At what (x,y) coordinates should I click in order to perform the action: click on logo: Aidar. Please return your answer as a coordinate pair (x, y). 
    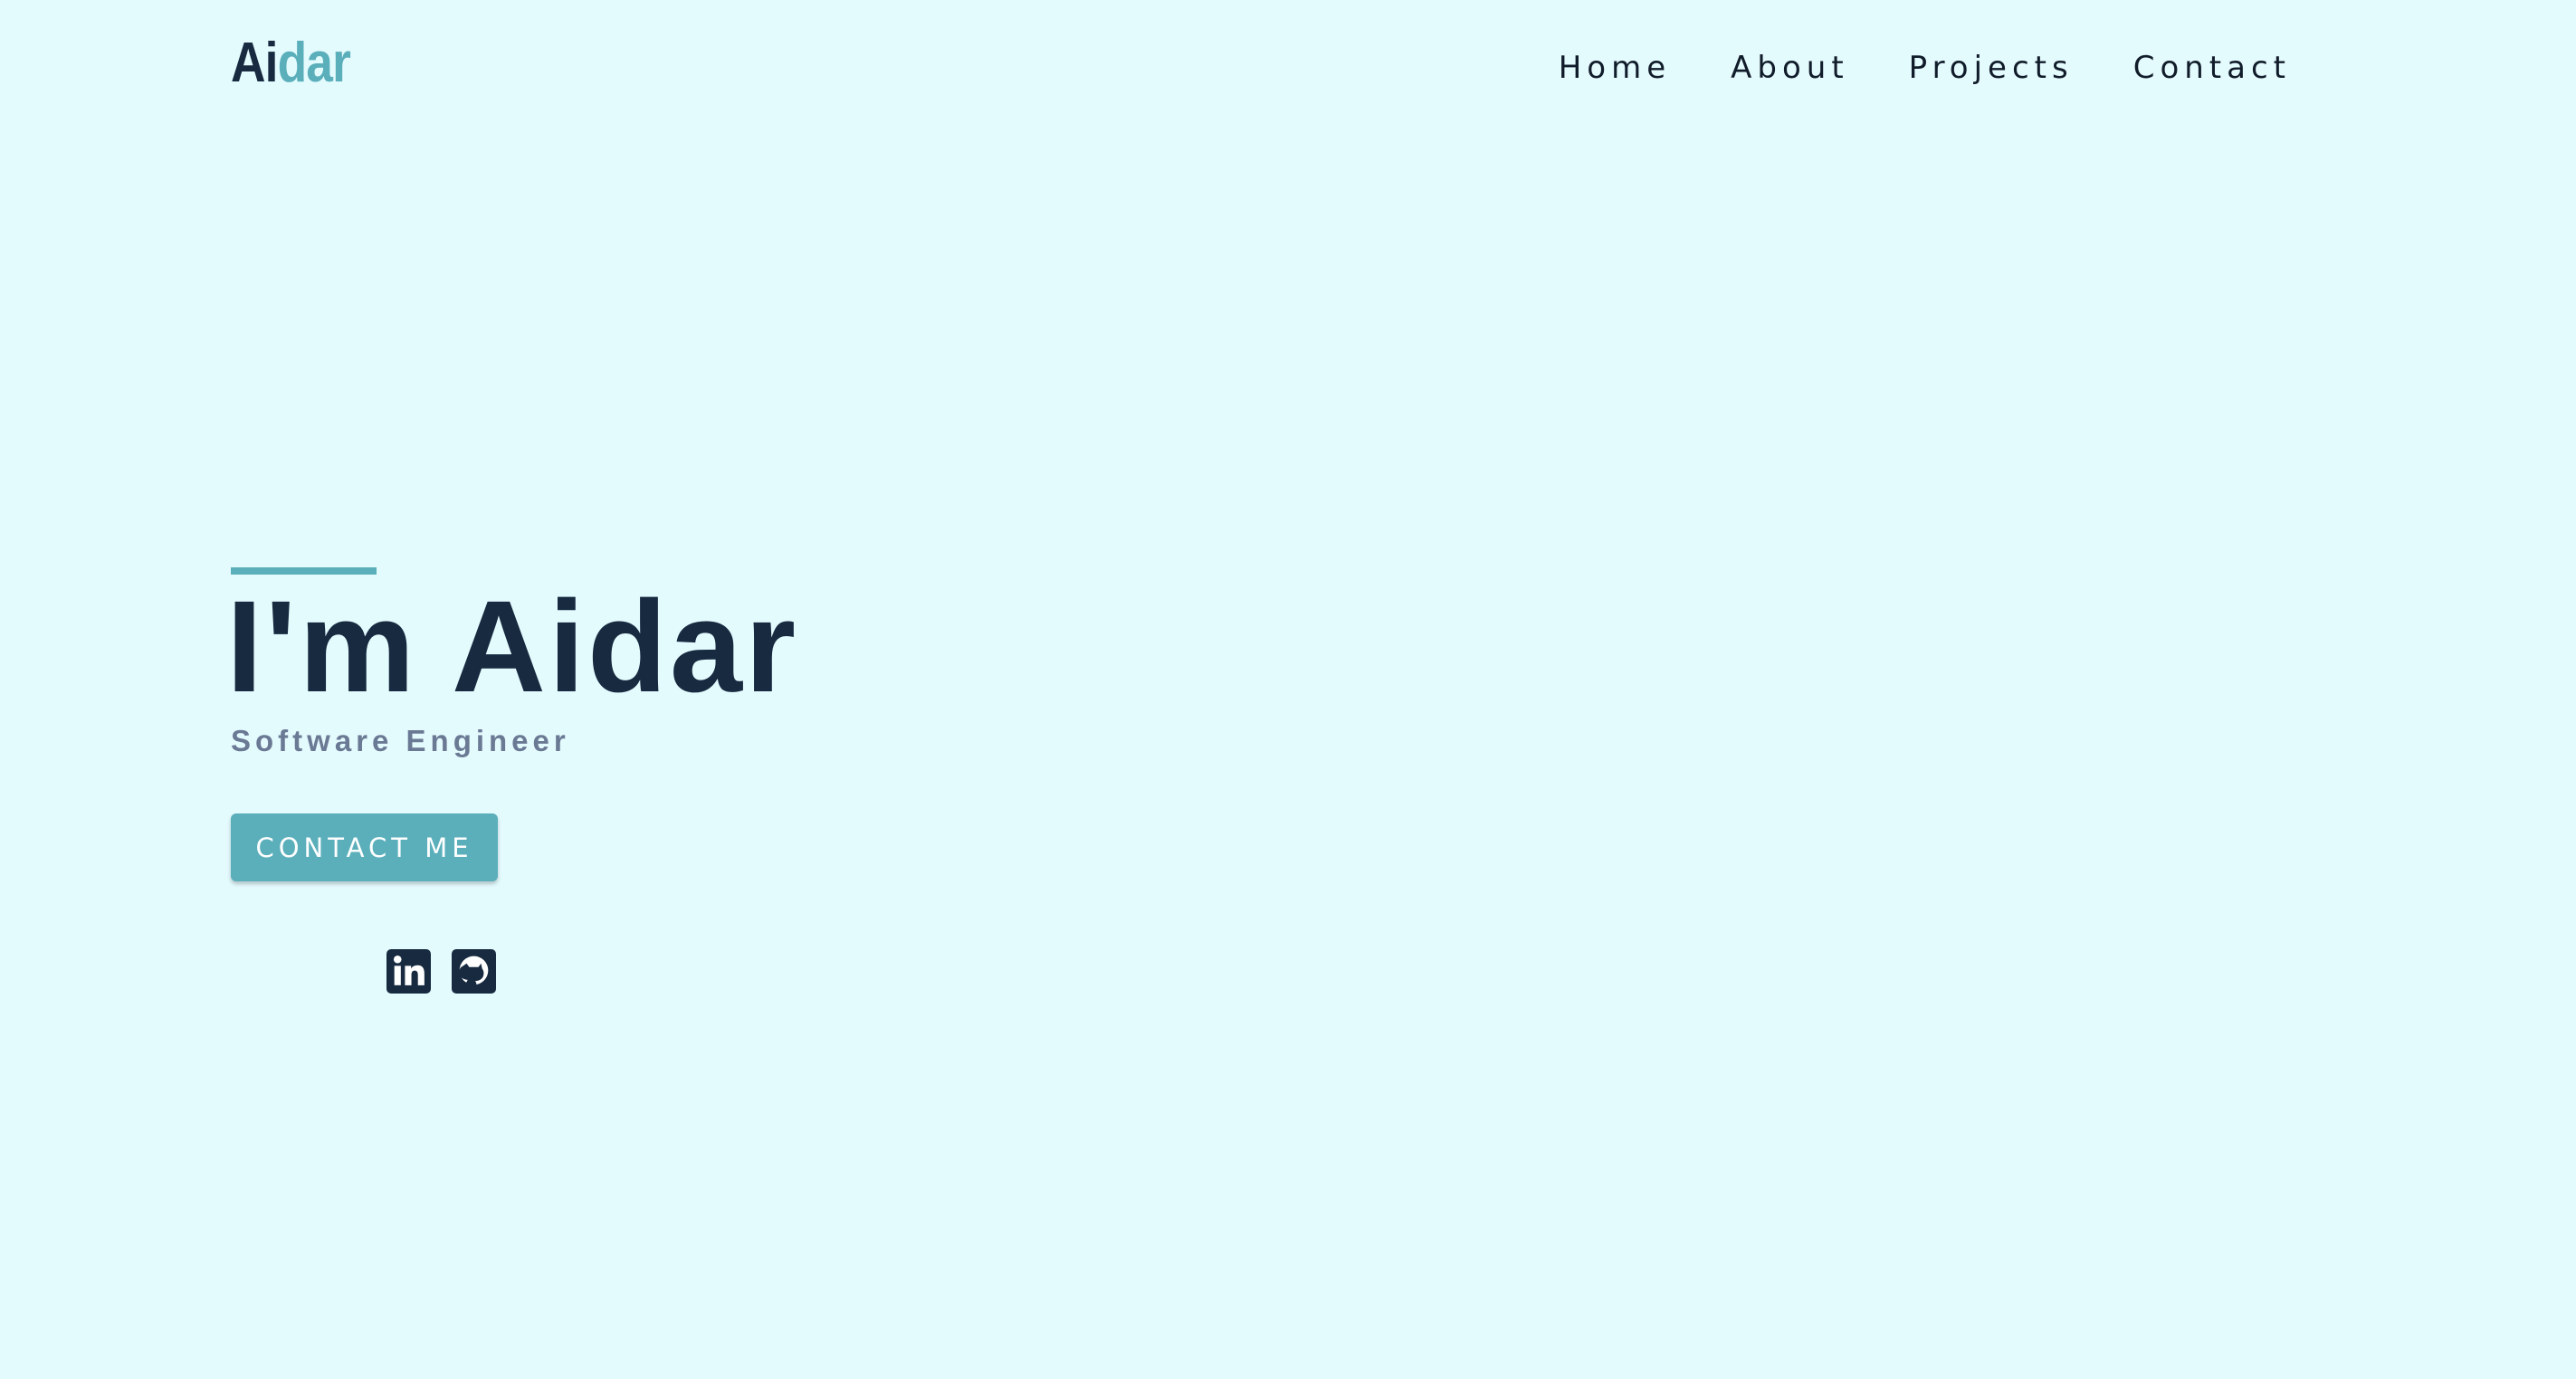
    Looking at the image, I should click on (291, 64).